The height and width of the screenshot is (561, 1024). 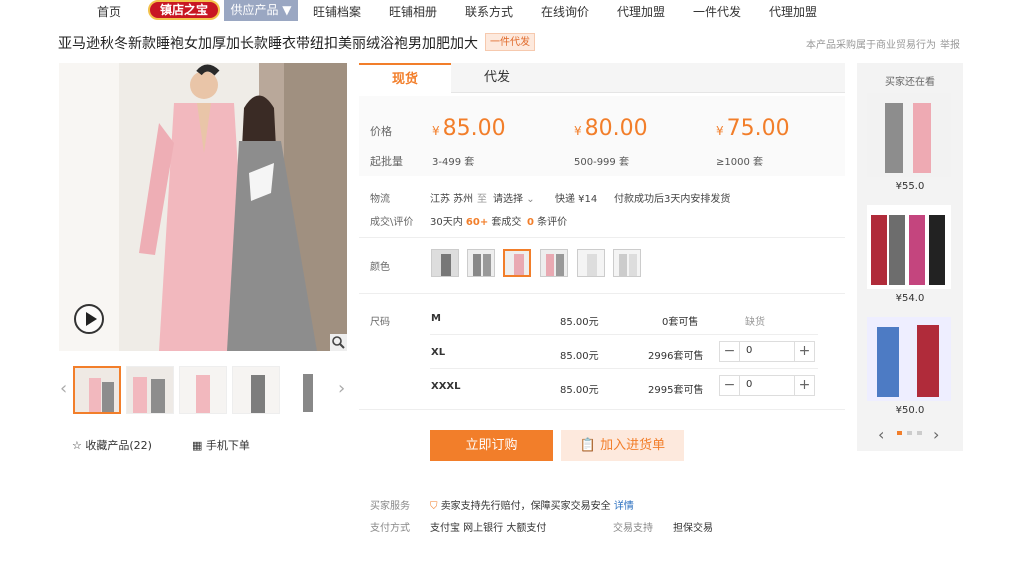 I want to click on ship-to-label: 至, so click(x=482, y=199).